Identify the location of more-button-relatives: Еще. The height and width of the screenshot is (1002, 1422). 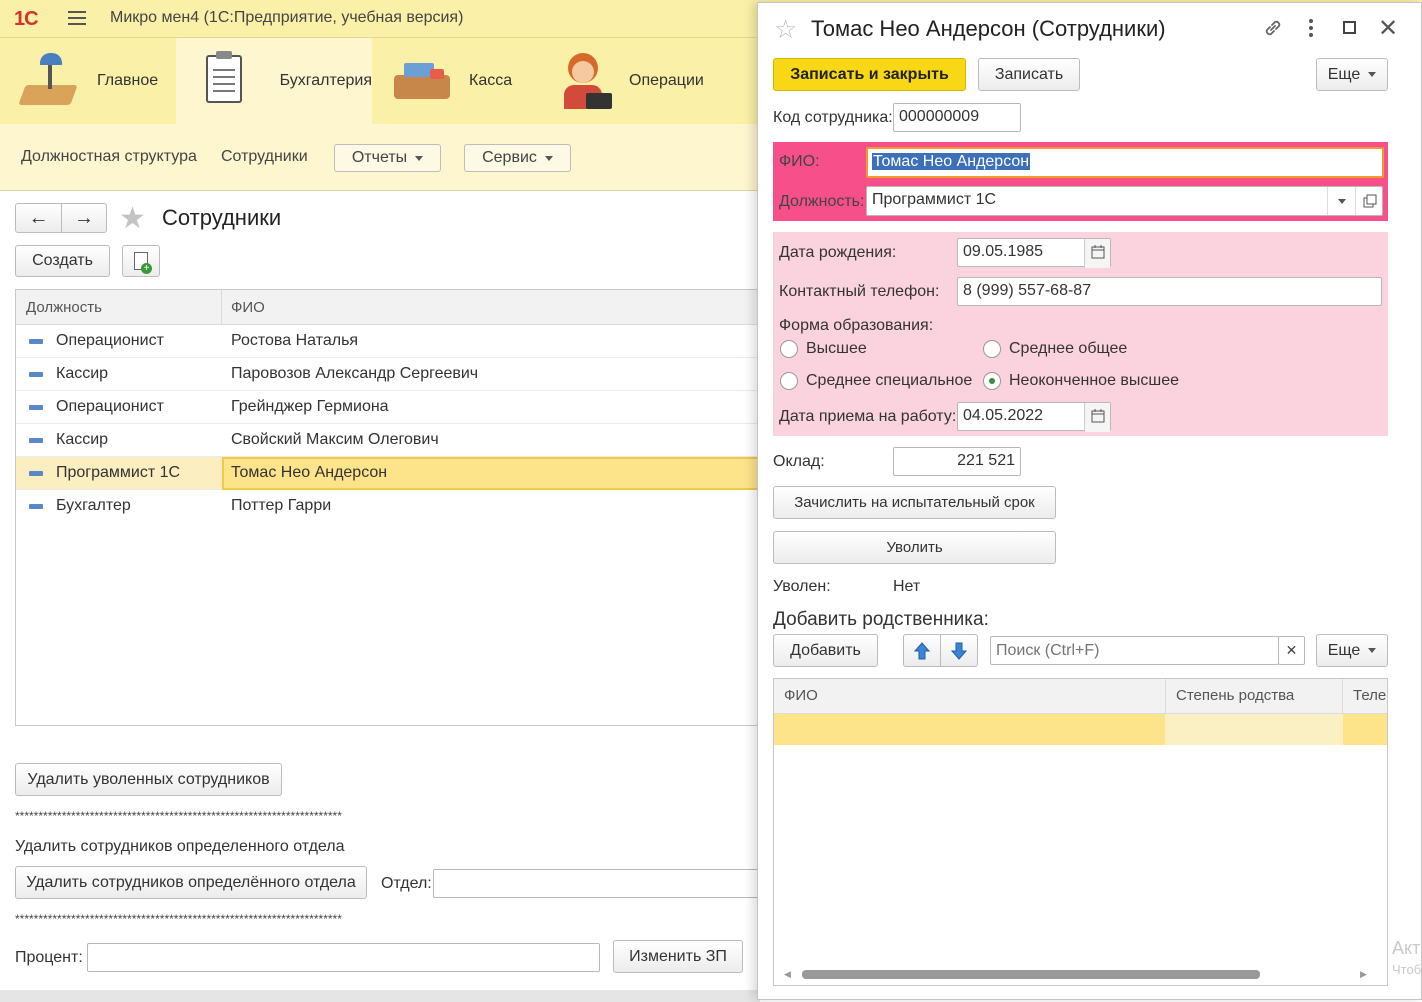
(1352, 650).